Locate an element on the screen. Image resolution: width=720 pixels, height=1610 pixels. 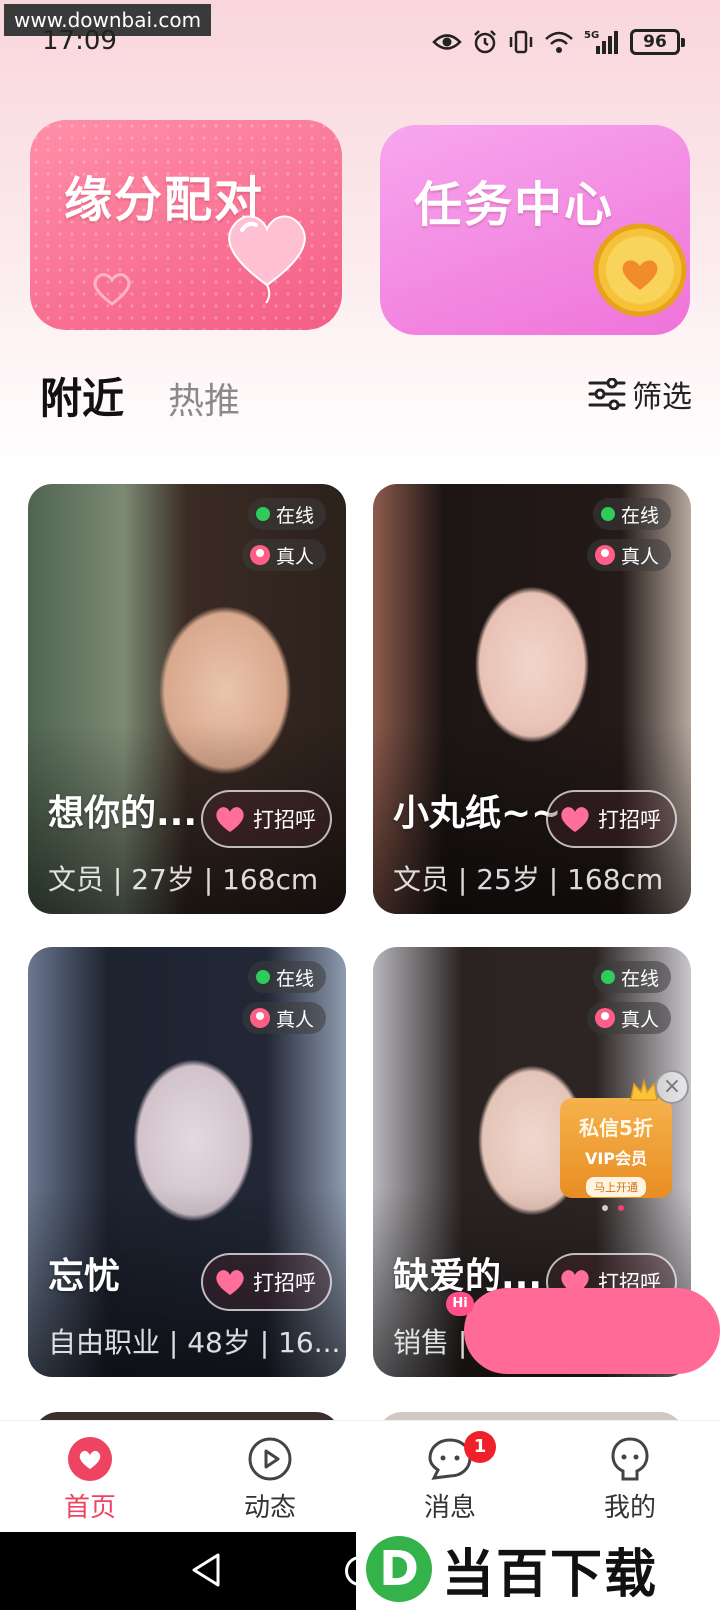
site-logo: D 当百下载 is located at coordinates (538, 1569).